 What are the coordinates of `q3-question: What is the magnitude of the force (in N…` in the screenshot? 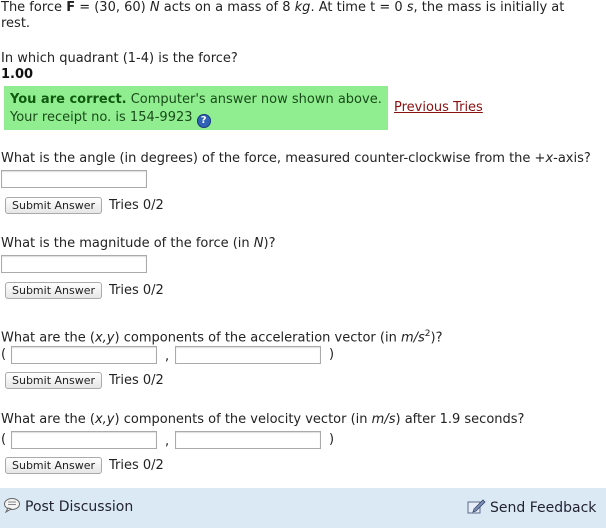 It's located at (138, 244).